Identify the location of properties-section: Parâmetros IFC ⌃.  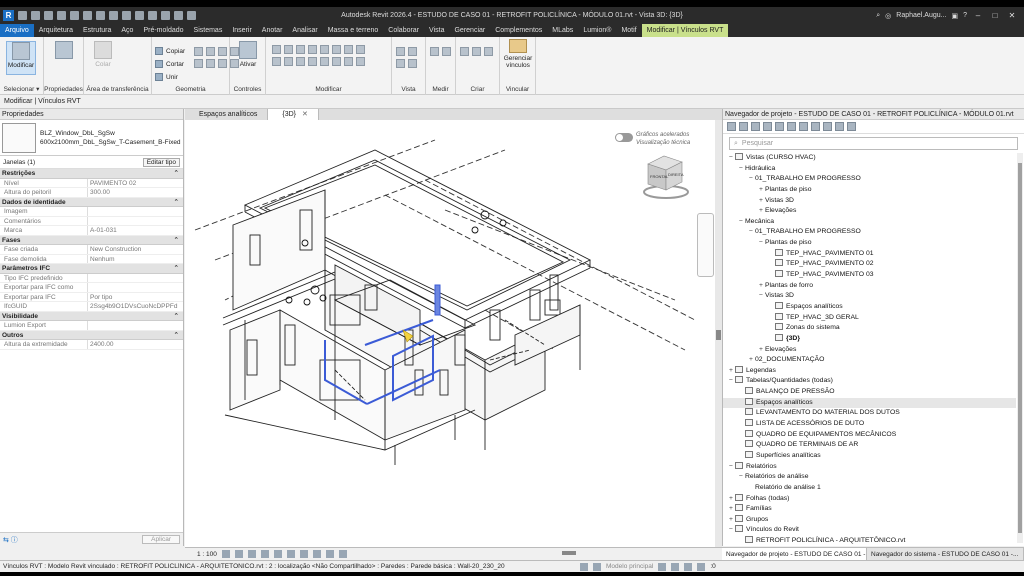
(91, 269).